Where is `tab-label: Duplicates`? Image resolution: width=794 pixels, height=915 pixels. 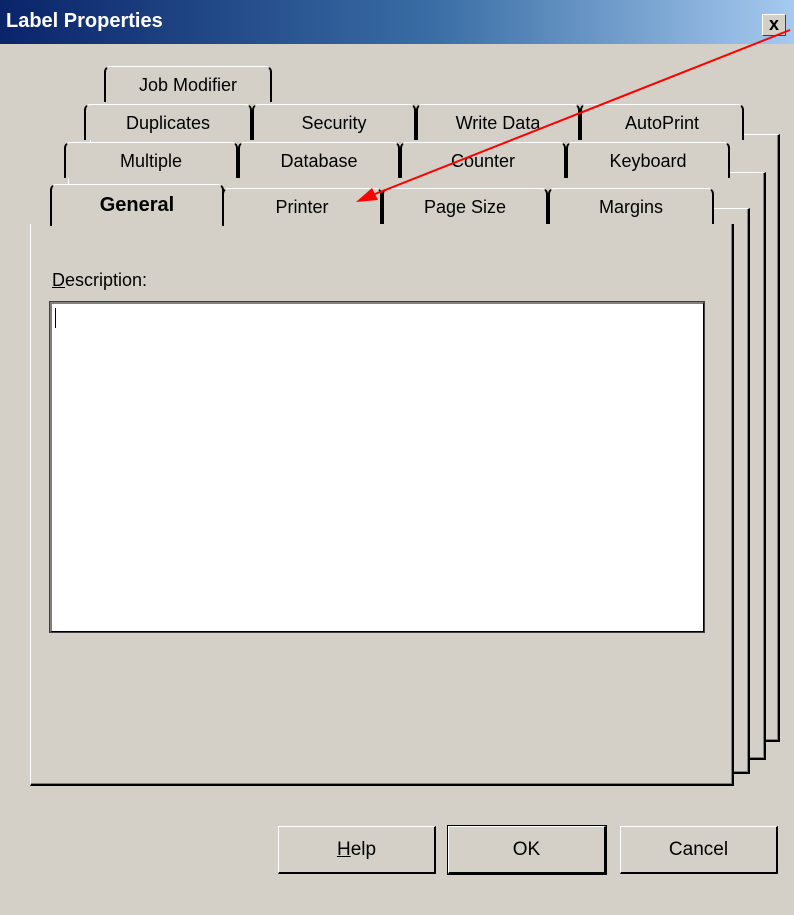
tab-label: Duplicates is located at coordinates (168, 123).